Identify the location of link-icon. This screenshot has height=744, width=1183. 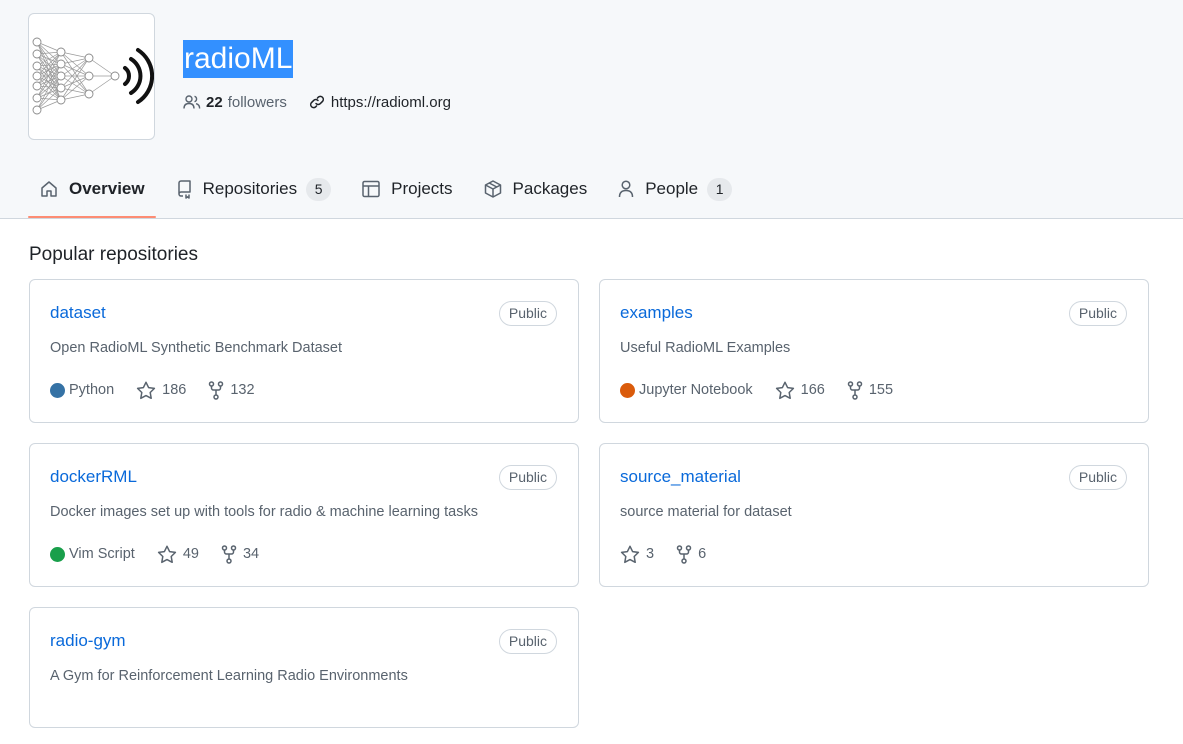
(316, 102).